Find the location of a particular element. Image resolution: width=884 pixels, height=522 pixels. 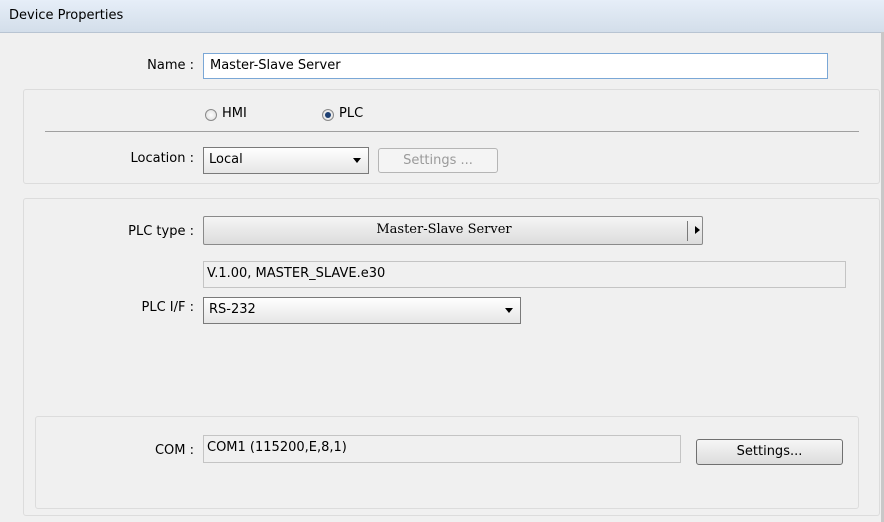

plc-radio-label: PLC is located at coordinates (351, 113).